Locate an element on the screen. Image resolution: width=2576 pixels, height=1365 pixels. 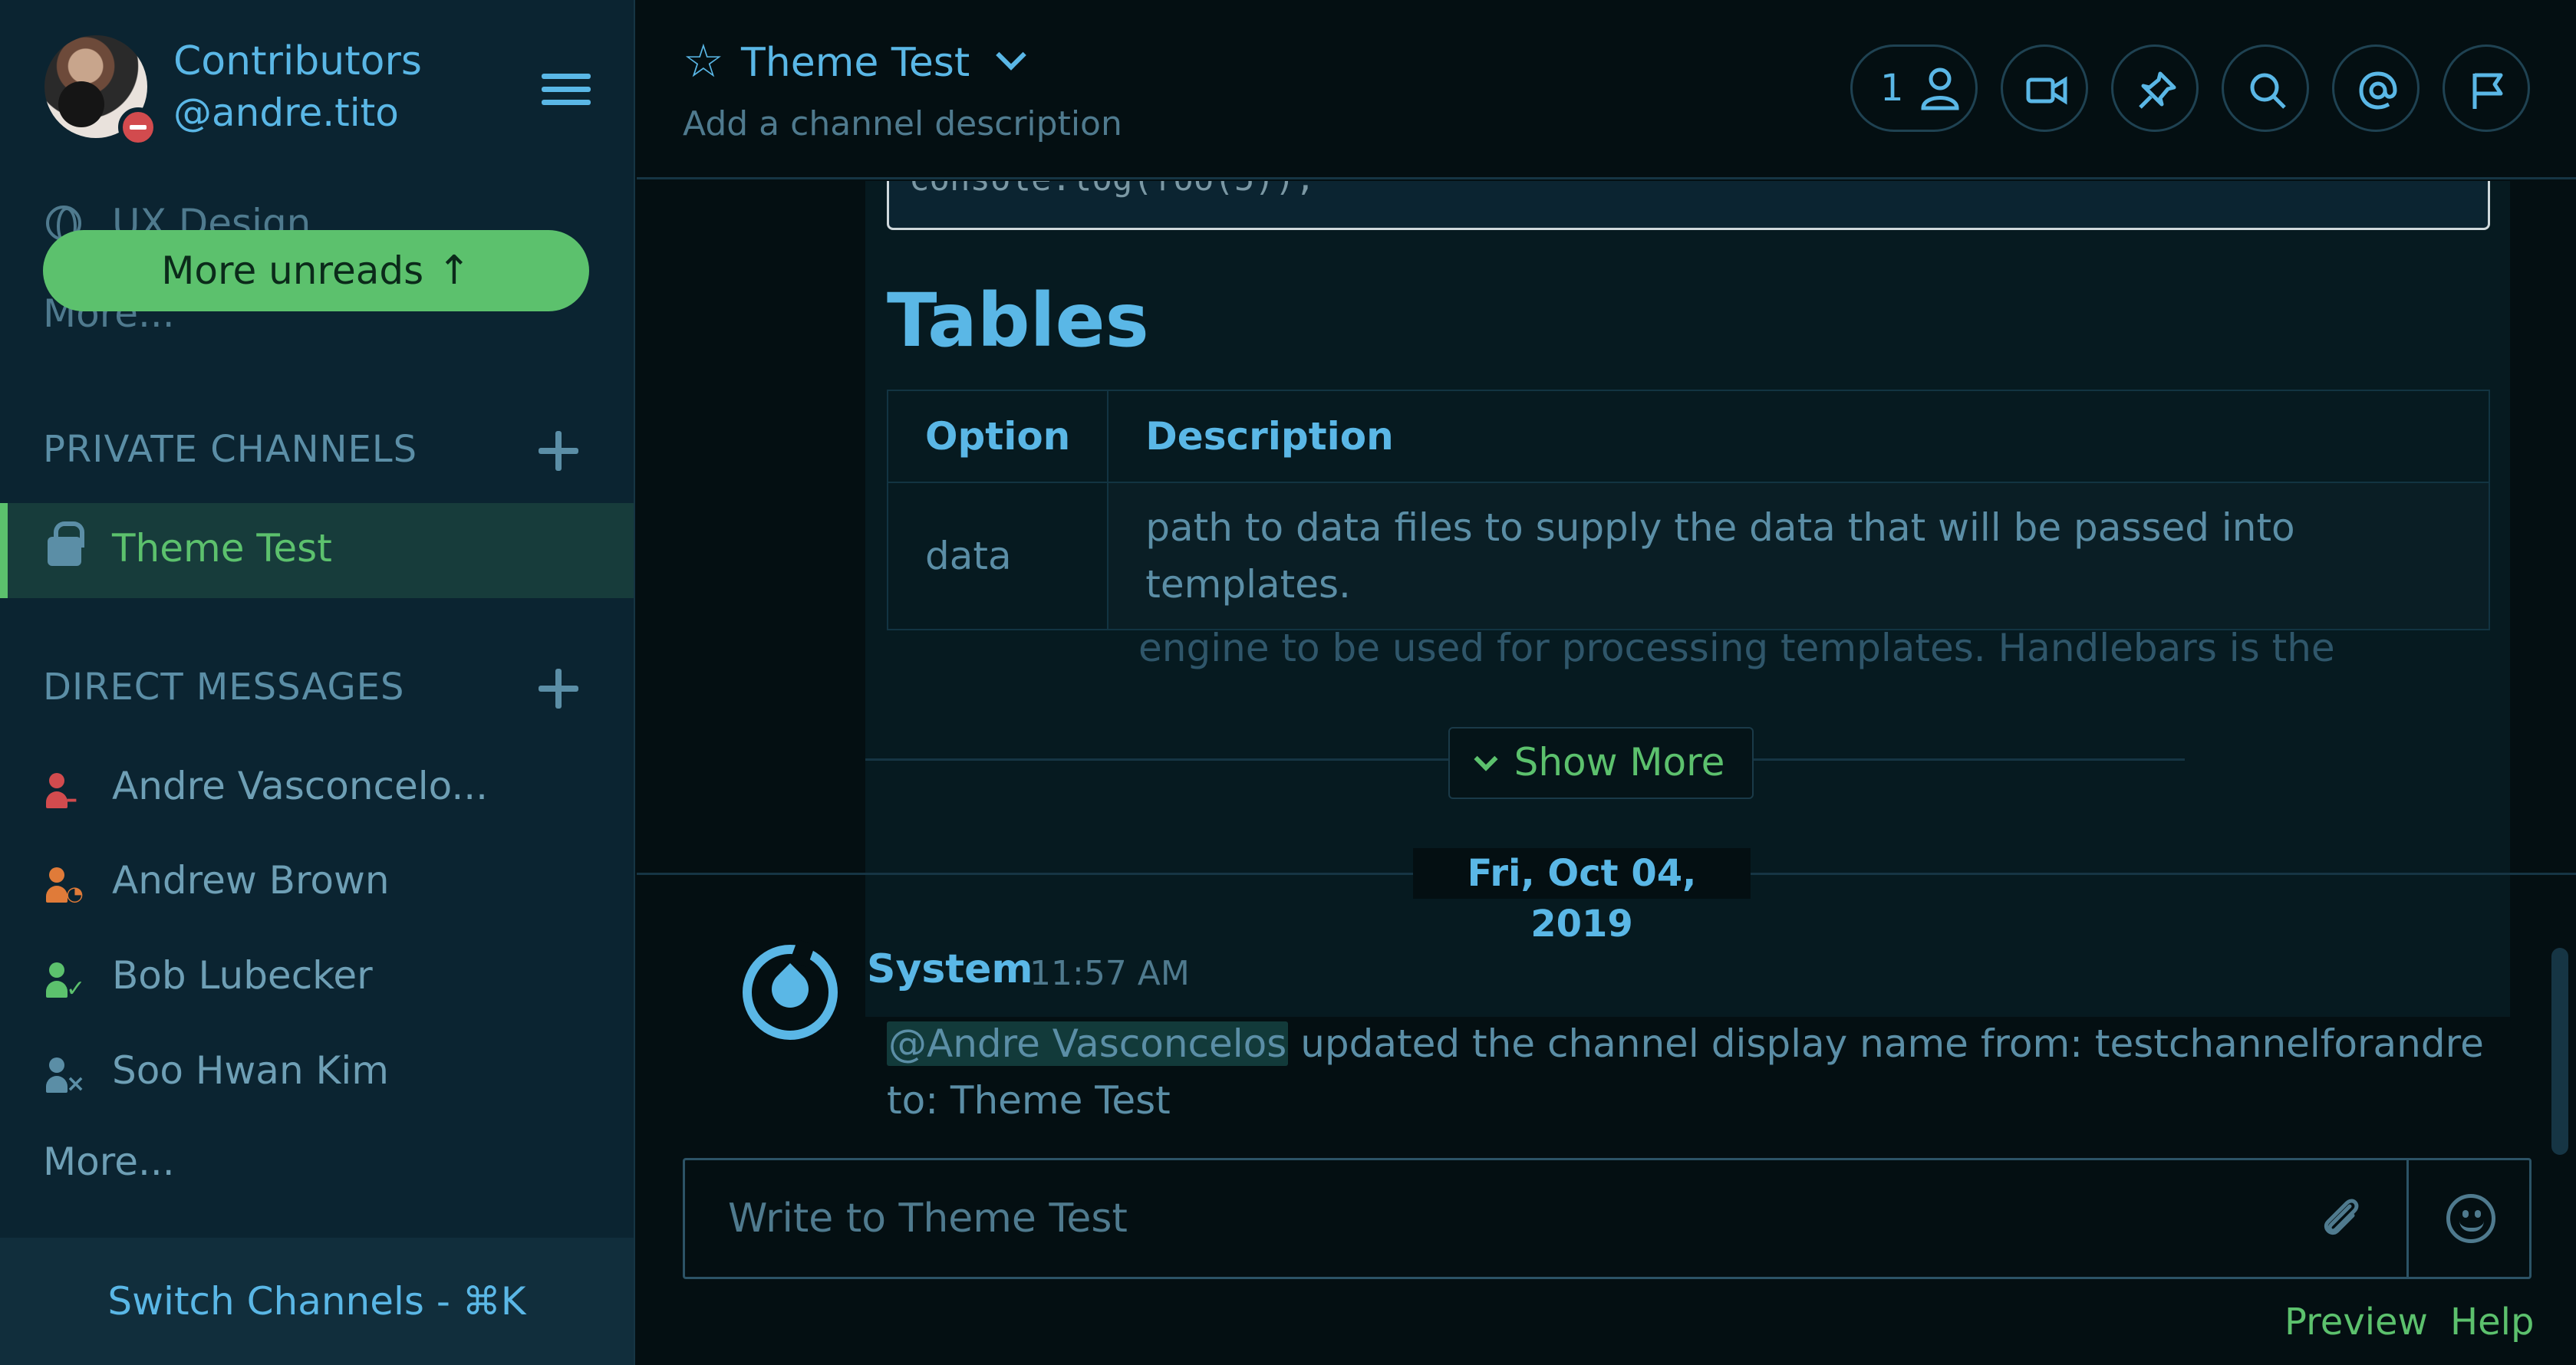
hamburger-menu-icon is located at coordinates (566, 92).